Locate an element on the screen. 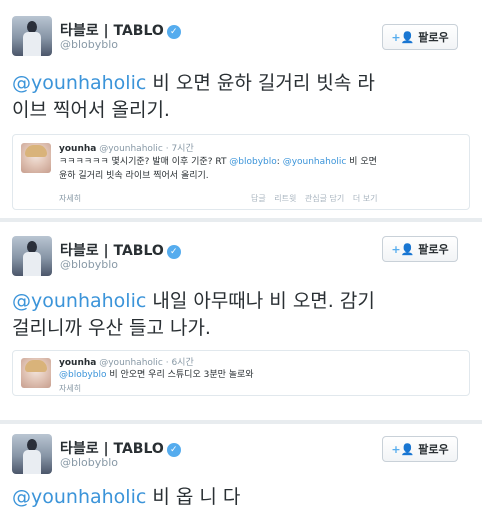  reply-header: younha @younhaholic · 7시간 is located at coordinates (126, 147).